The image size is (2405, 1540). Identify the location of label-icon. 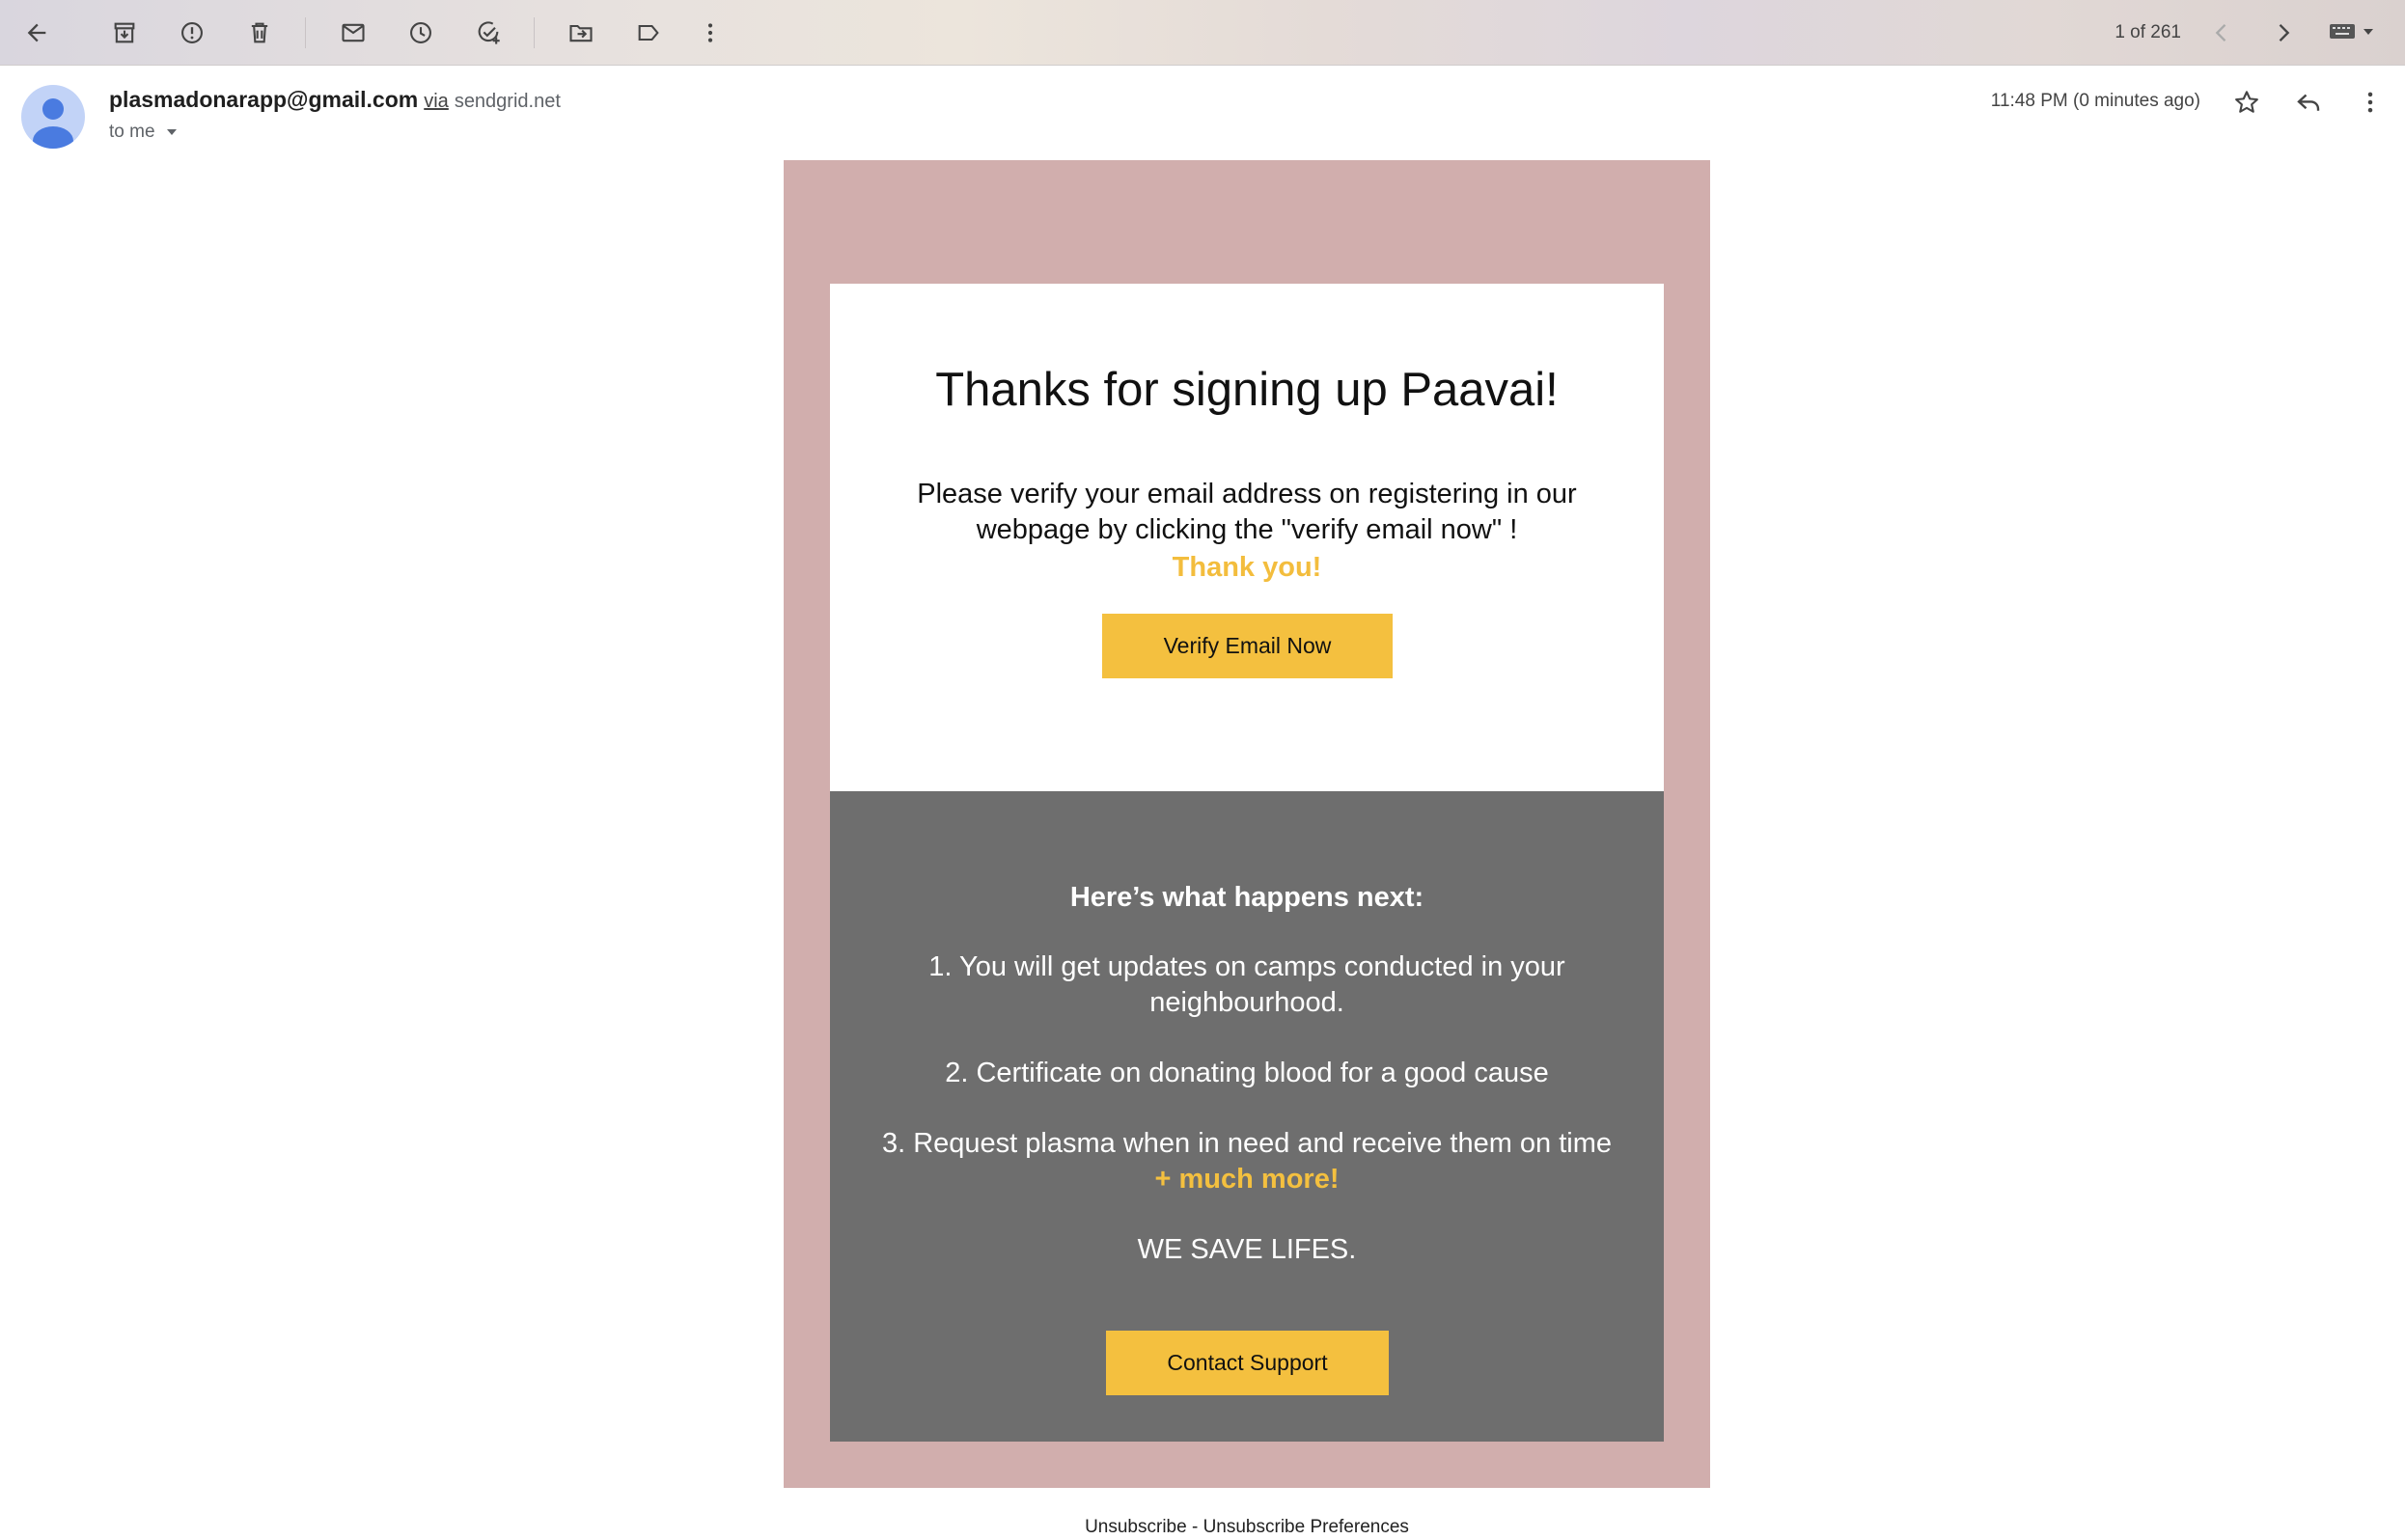
(648, 33).